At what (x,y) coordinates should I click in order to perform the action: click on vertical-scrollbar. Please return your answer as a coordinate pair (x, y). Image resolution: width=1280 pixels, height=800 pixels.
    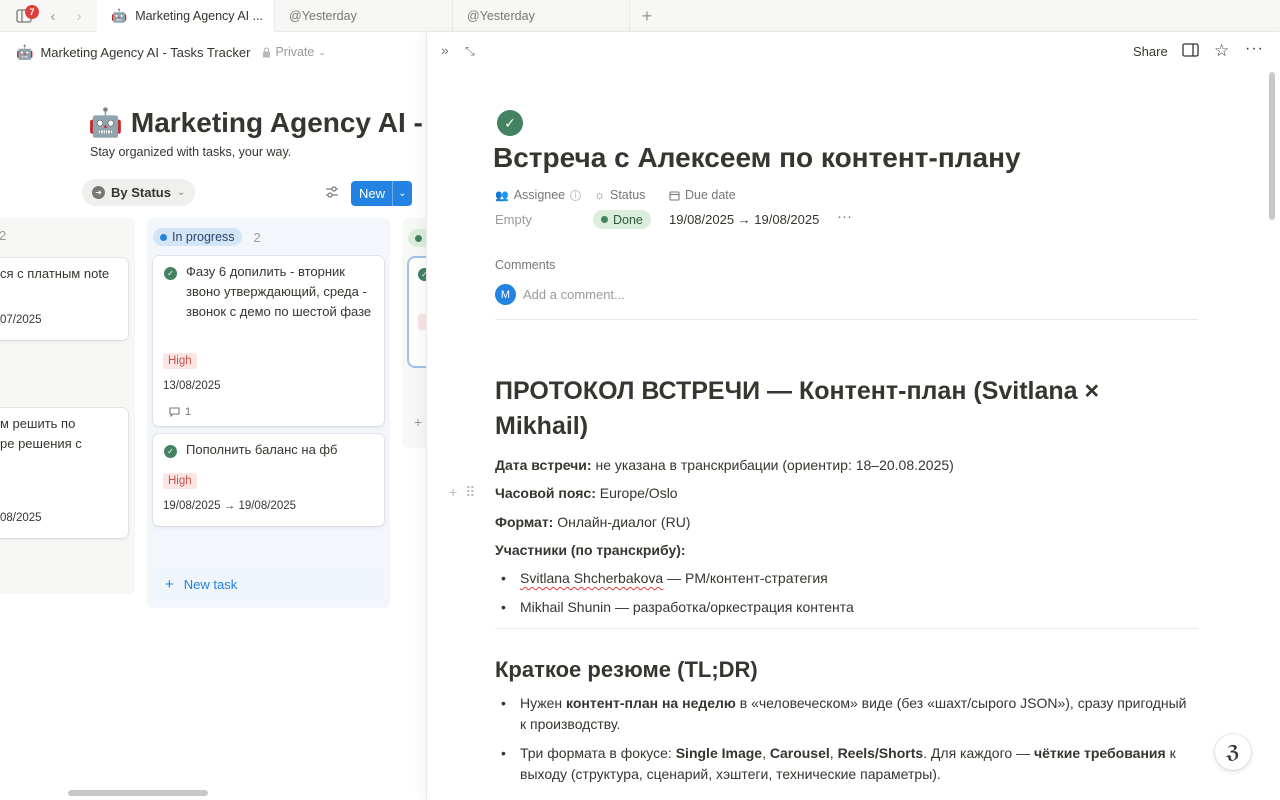
    Looking at the image, I should click on (1272, 146).